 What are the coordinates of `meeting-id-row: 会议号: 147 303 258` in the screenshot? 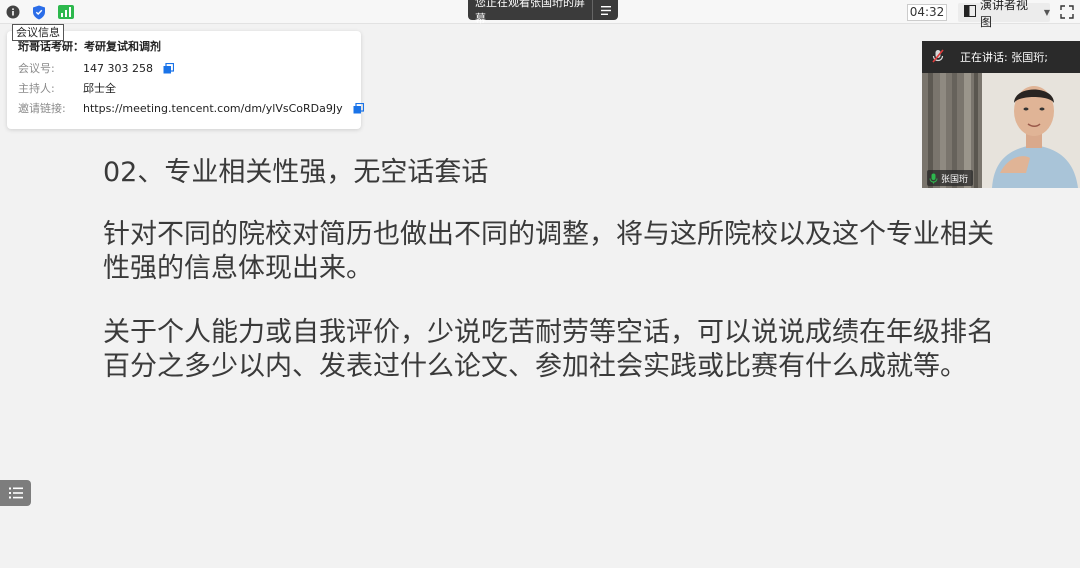 It's located at (96, 68).